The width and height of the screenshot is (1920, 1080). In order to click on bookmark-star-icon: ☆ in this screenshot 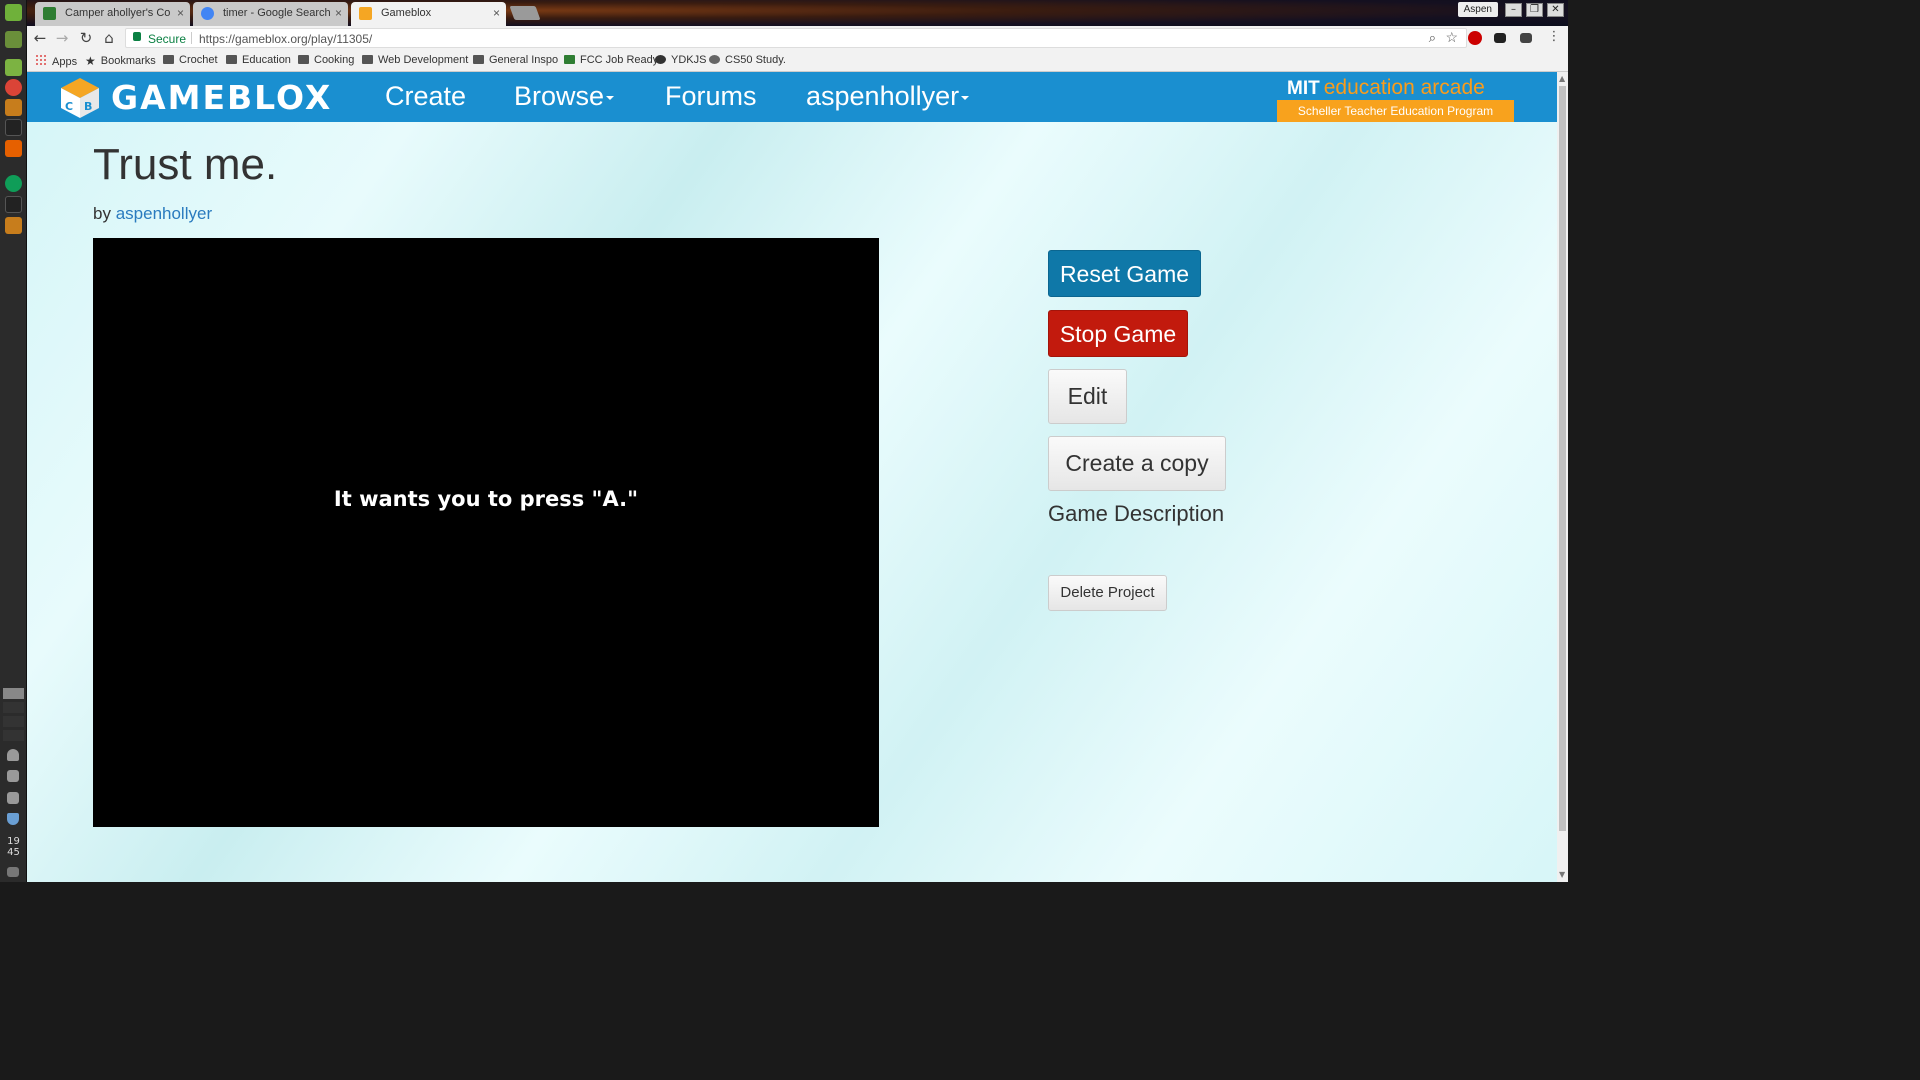, I will do `click(1451, 37)`.